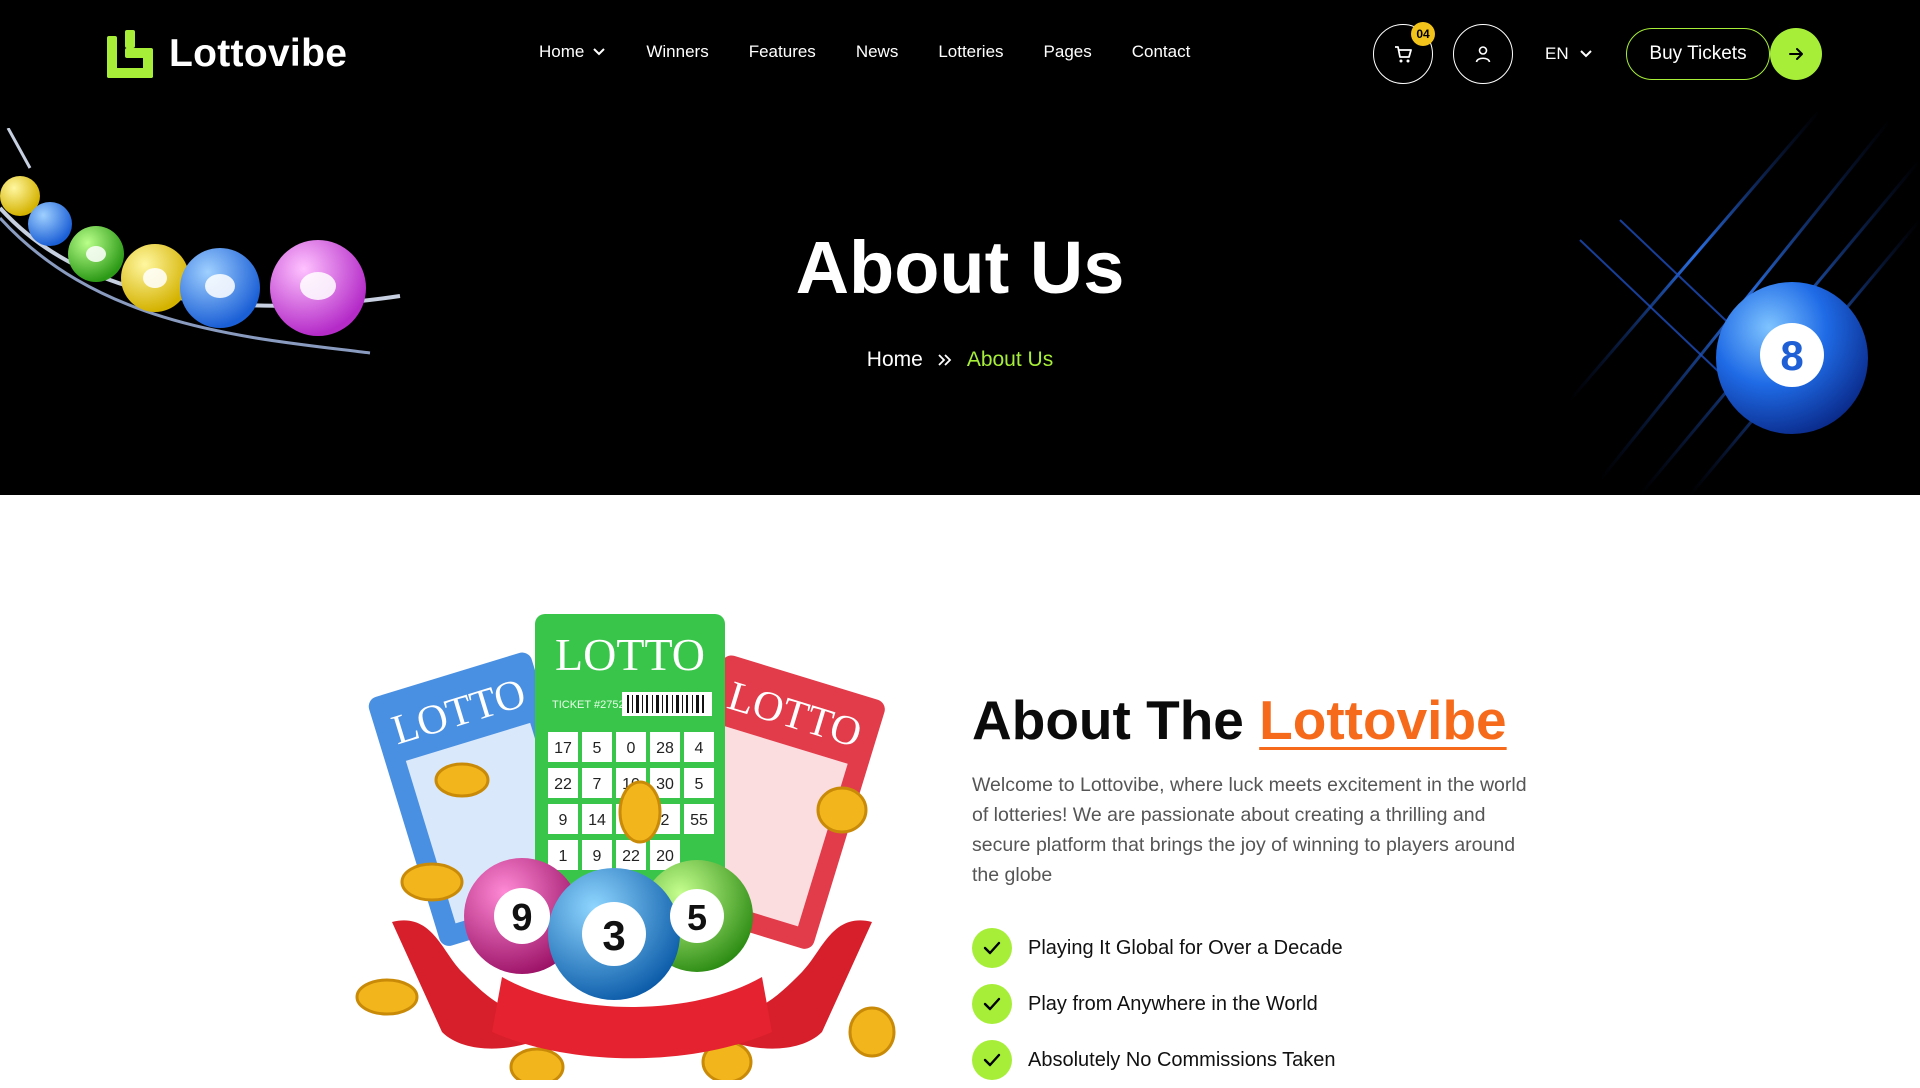  I want to click on nav-item-pages: Pages, so click(1068, 52).